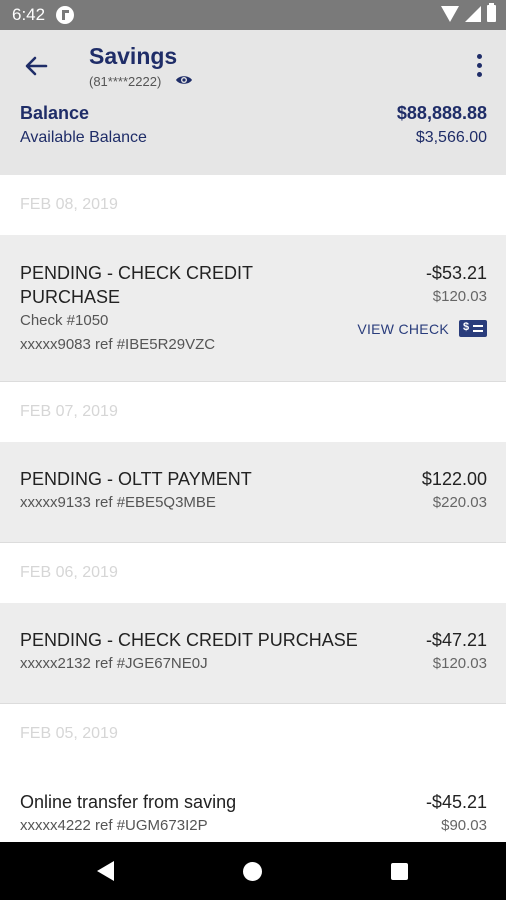  What do you see at coordinates (253, 205) in the screenshot?
I see `date-header: FEB 08, 2019` at bounding box center [253, 205].